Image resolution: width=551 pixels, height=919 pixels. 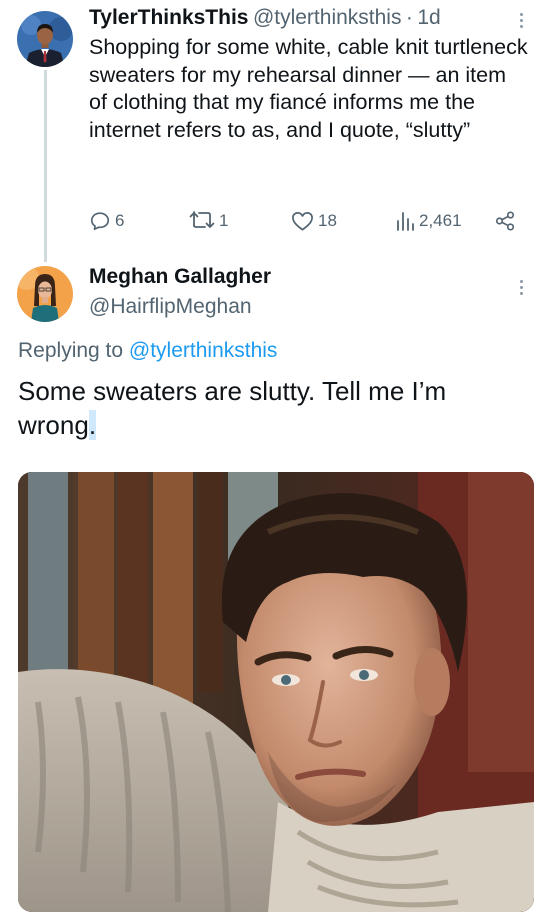 I want to click on tweet-author-avatar, so click(x=45, y=39).